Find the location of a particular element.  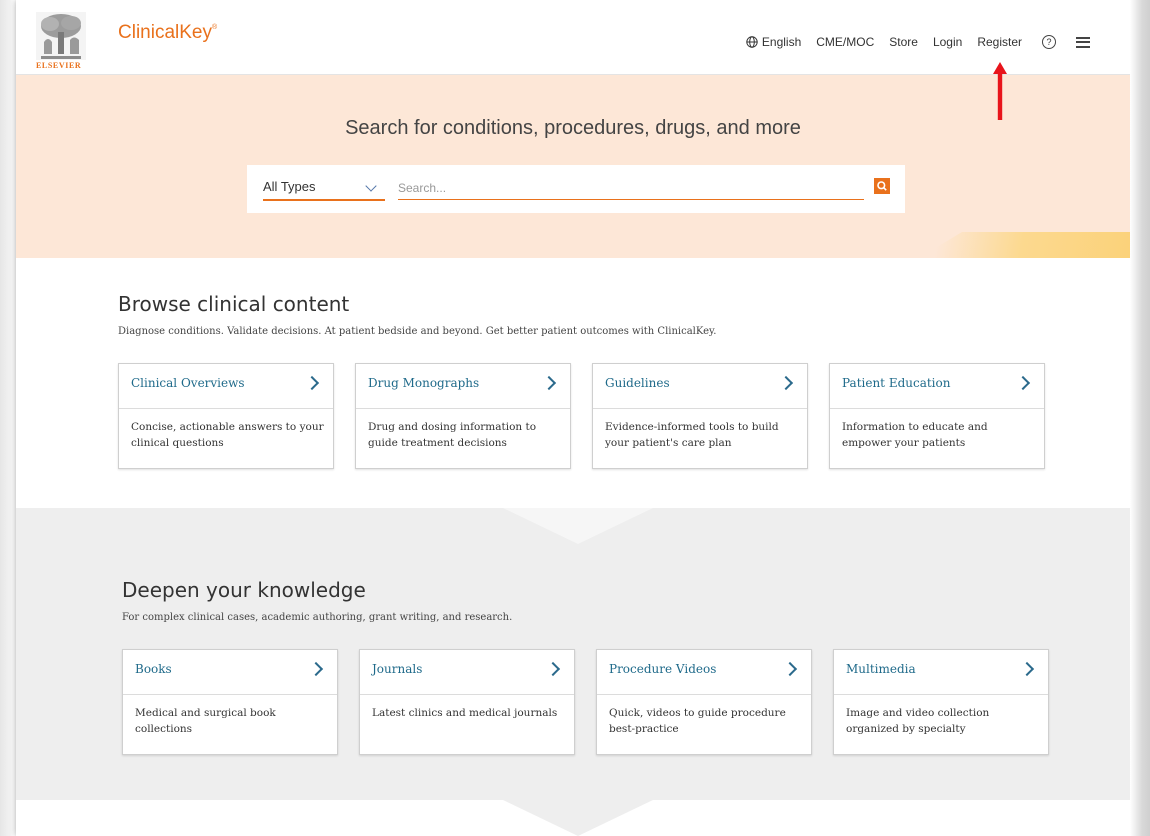

chevron-down-icon is located at coordinates (371, 186).